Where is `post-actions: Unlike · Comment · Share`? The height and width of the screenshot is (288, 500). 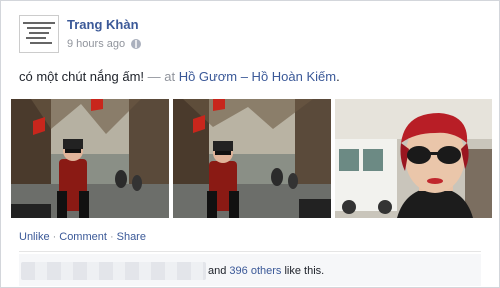
post-actions: Unlike · Comment · Share is located at coordinates (82, 237).